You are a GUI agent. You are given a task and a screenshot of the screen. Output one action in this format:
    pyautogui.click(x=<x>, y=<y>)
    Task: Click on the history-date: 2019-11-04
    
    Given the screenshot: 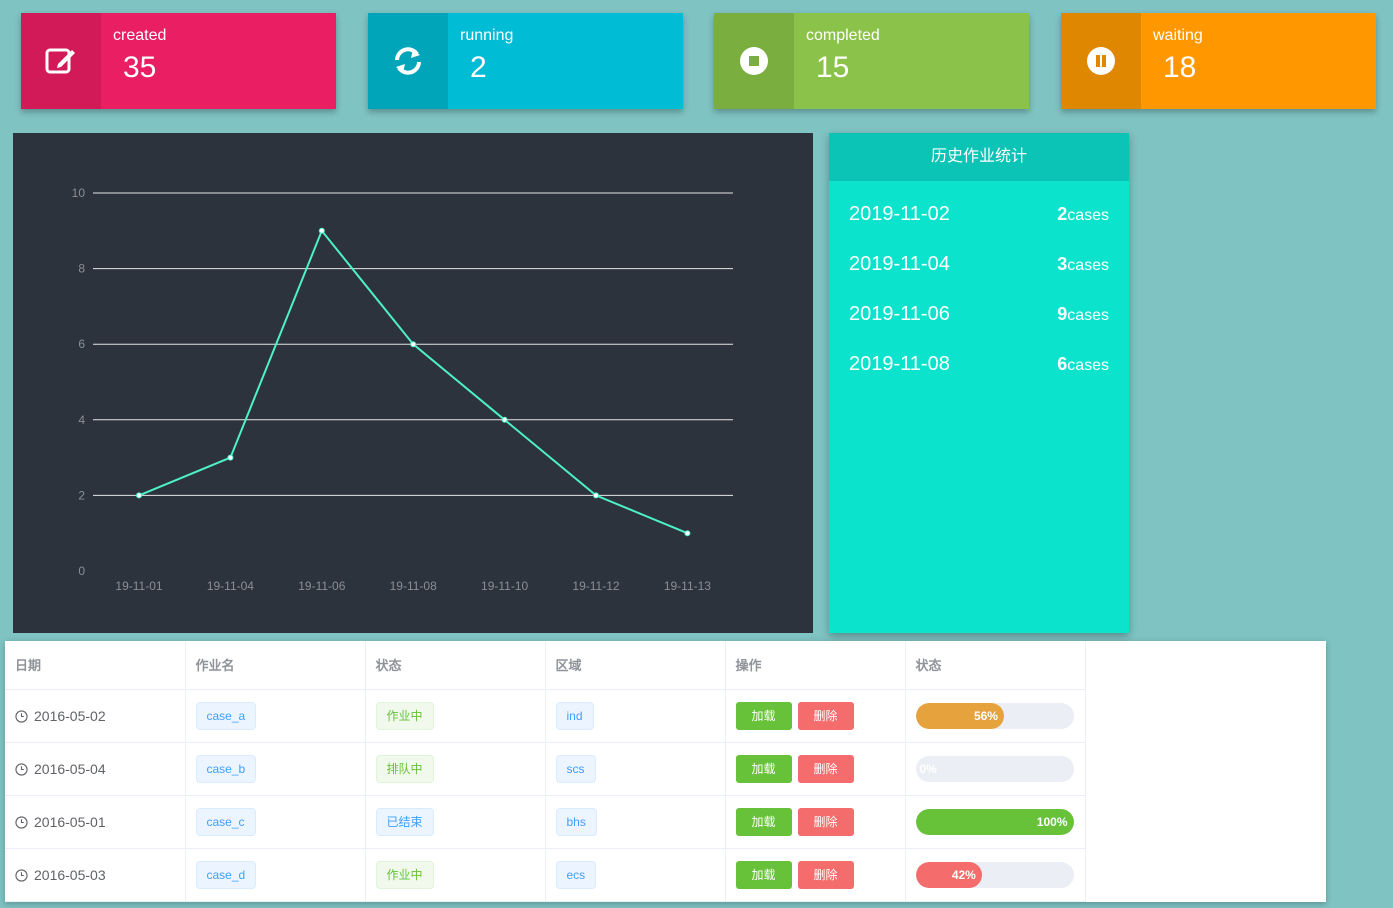 What is the action you would take?
    pyautogui.click(x=899, y=264)
    